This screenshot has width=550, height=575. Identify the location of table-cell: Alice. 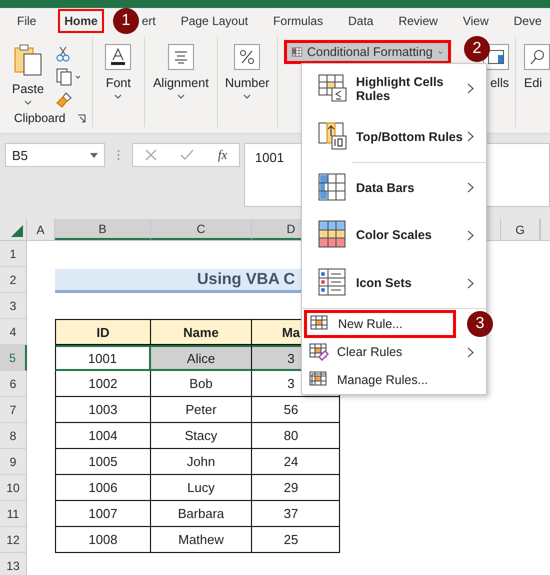
(201, 358).